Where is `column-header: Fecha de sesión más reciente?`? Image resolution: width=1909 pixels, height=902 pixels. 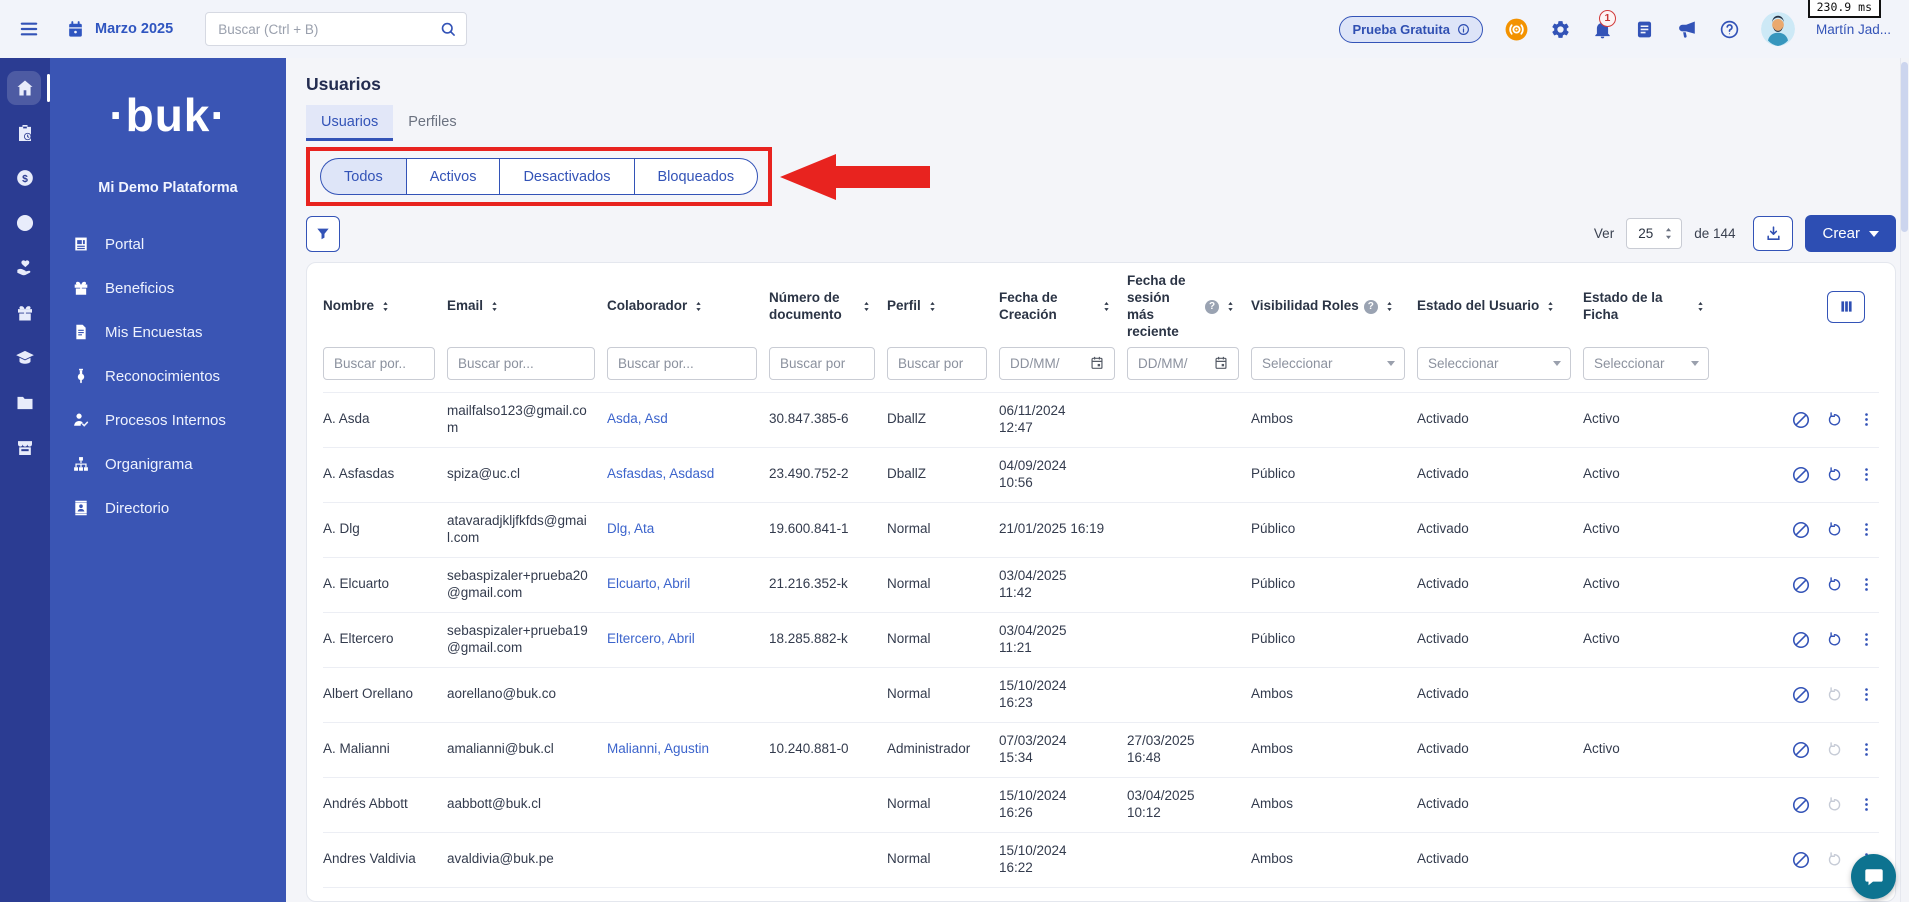 column-header: Fecha de sesión más reciente? is located at coordinates (1189, 307).